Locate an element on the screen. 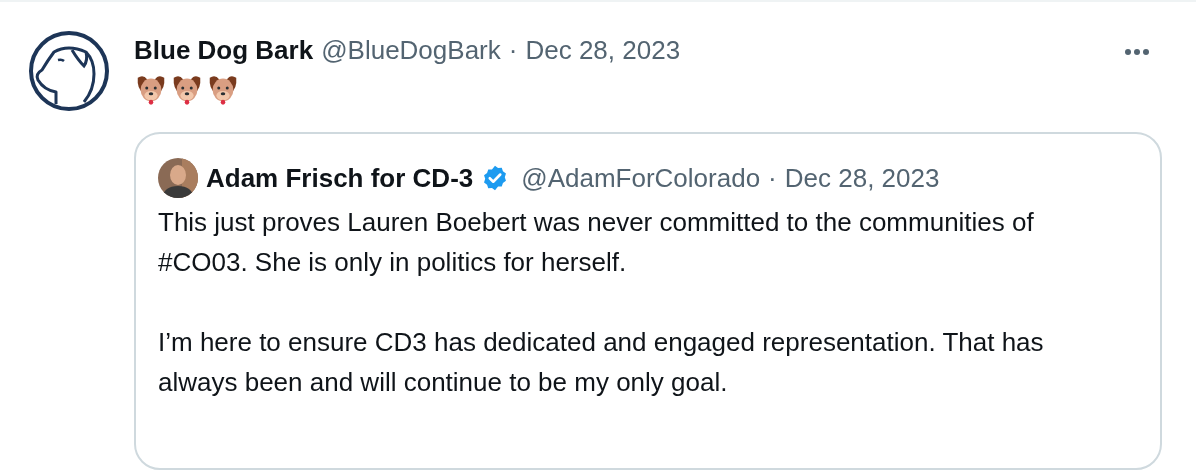 This screenshot has height=470, width=1196. tweet-date: Dec 28, 2023 is located at coordinates (603, 50).